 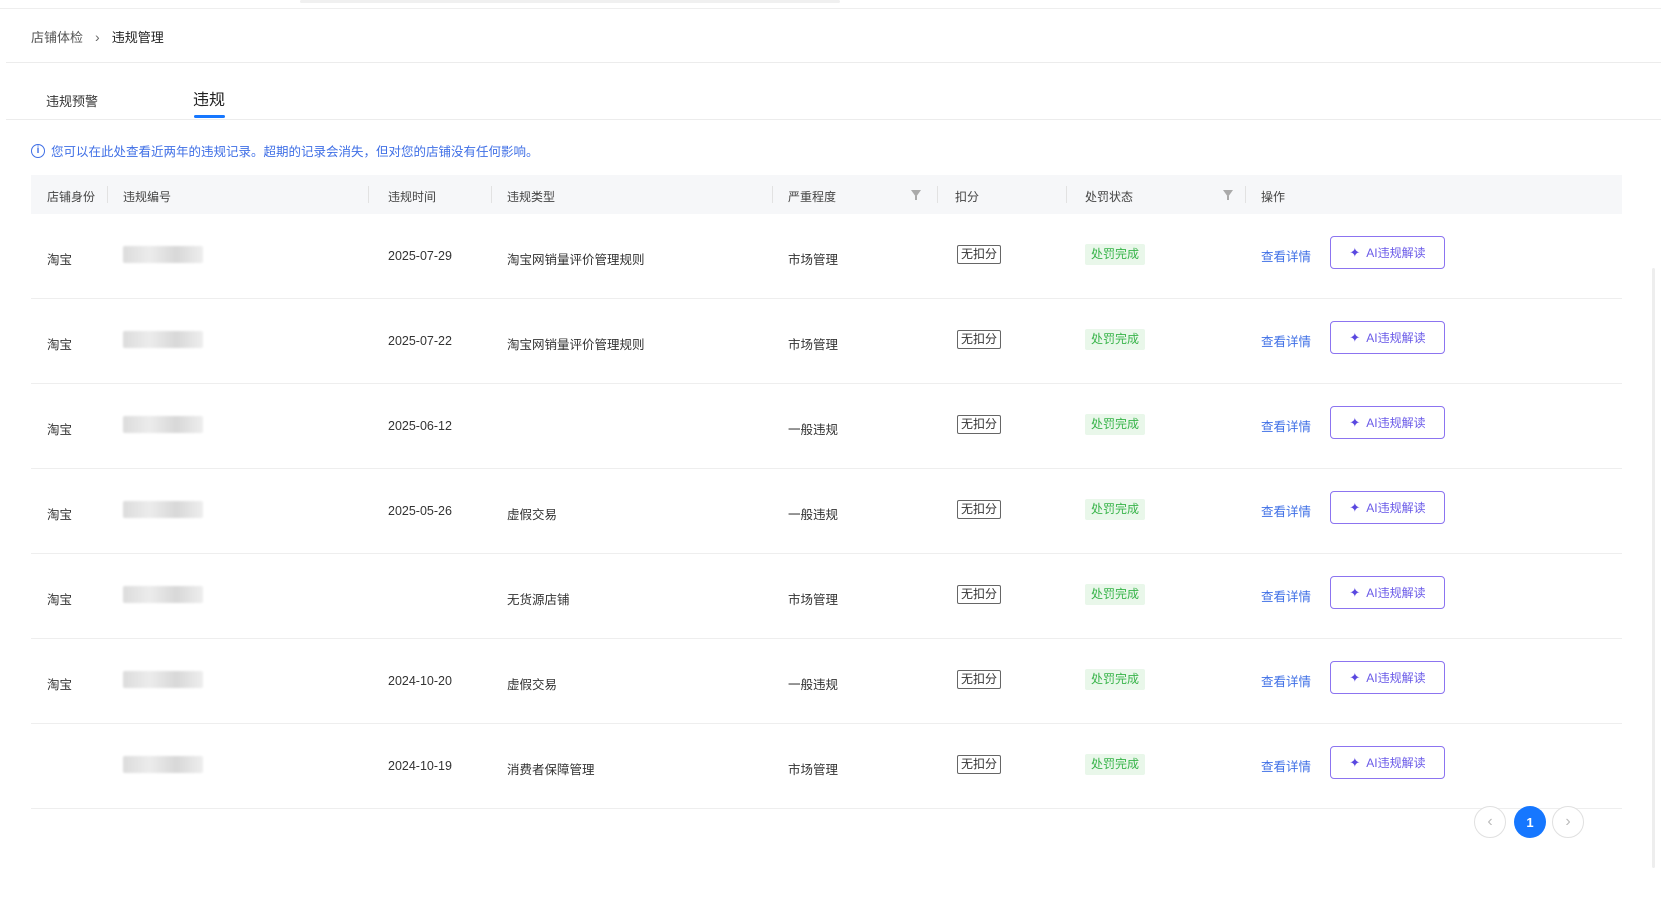 What do you see at coordinates (833, 62) in the screenshot?
I see `breadcrumb-divider` at bounding box center [833, 62].